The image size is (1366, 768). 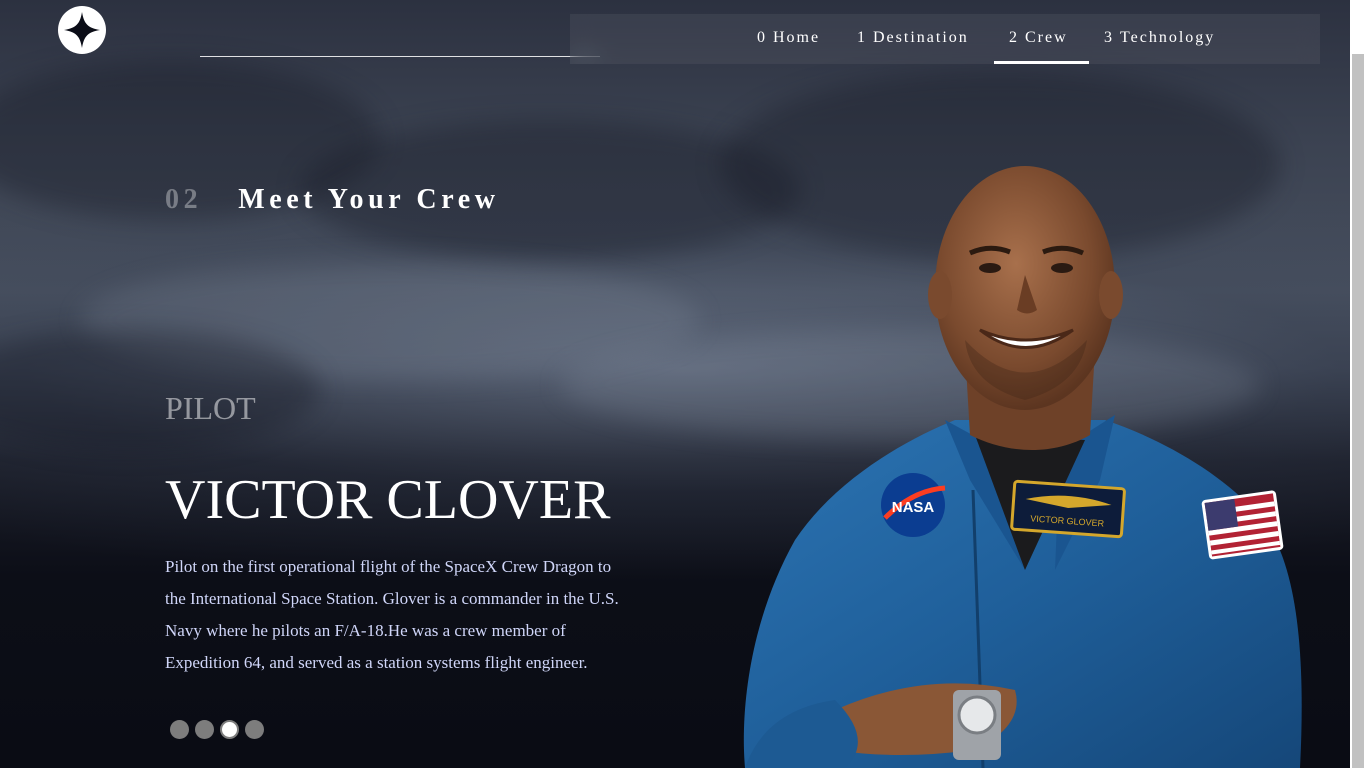 What do you see at coordinates (1168, 37) in the screenshot?
I see `nav-item-label: Technology` at bounding box center [1168, 37].